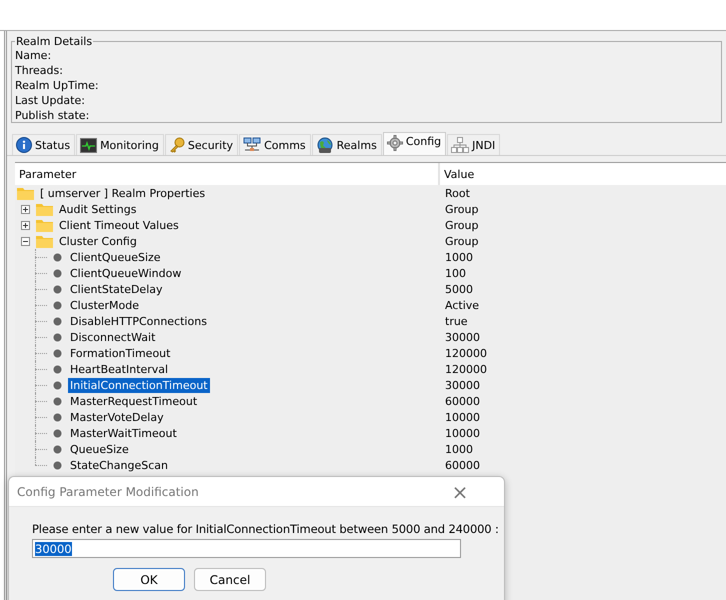  What do you see at coordinates (117, 417) in the screenshot?
I see `tree-item: MasterVoteDelay` at bounding box center [117, 417].